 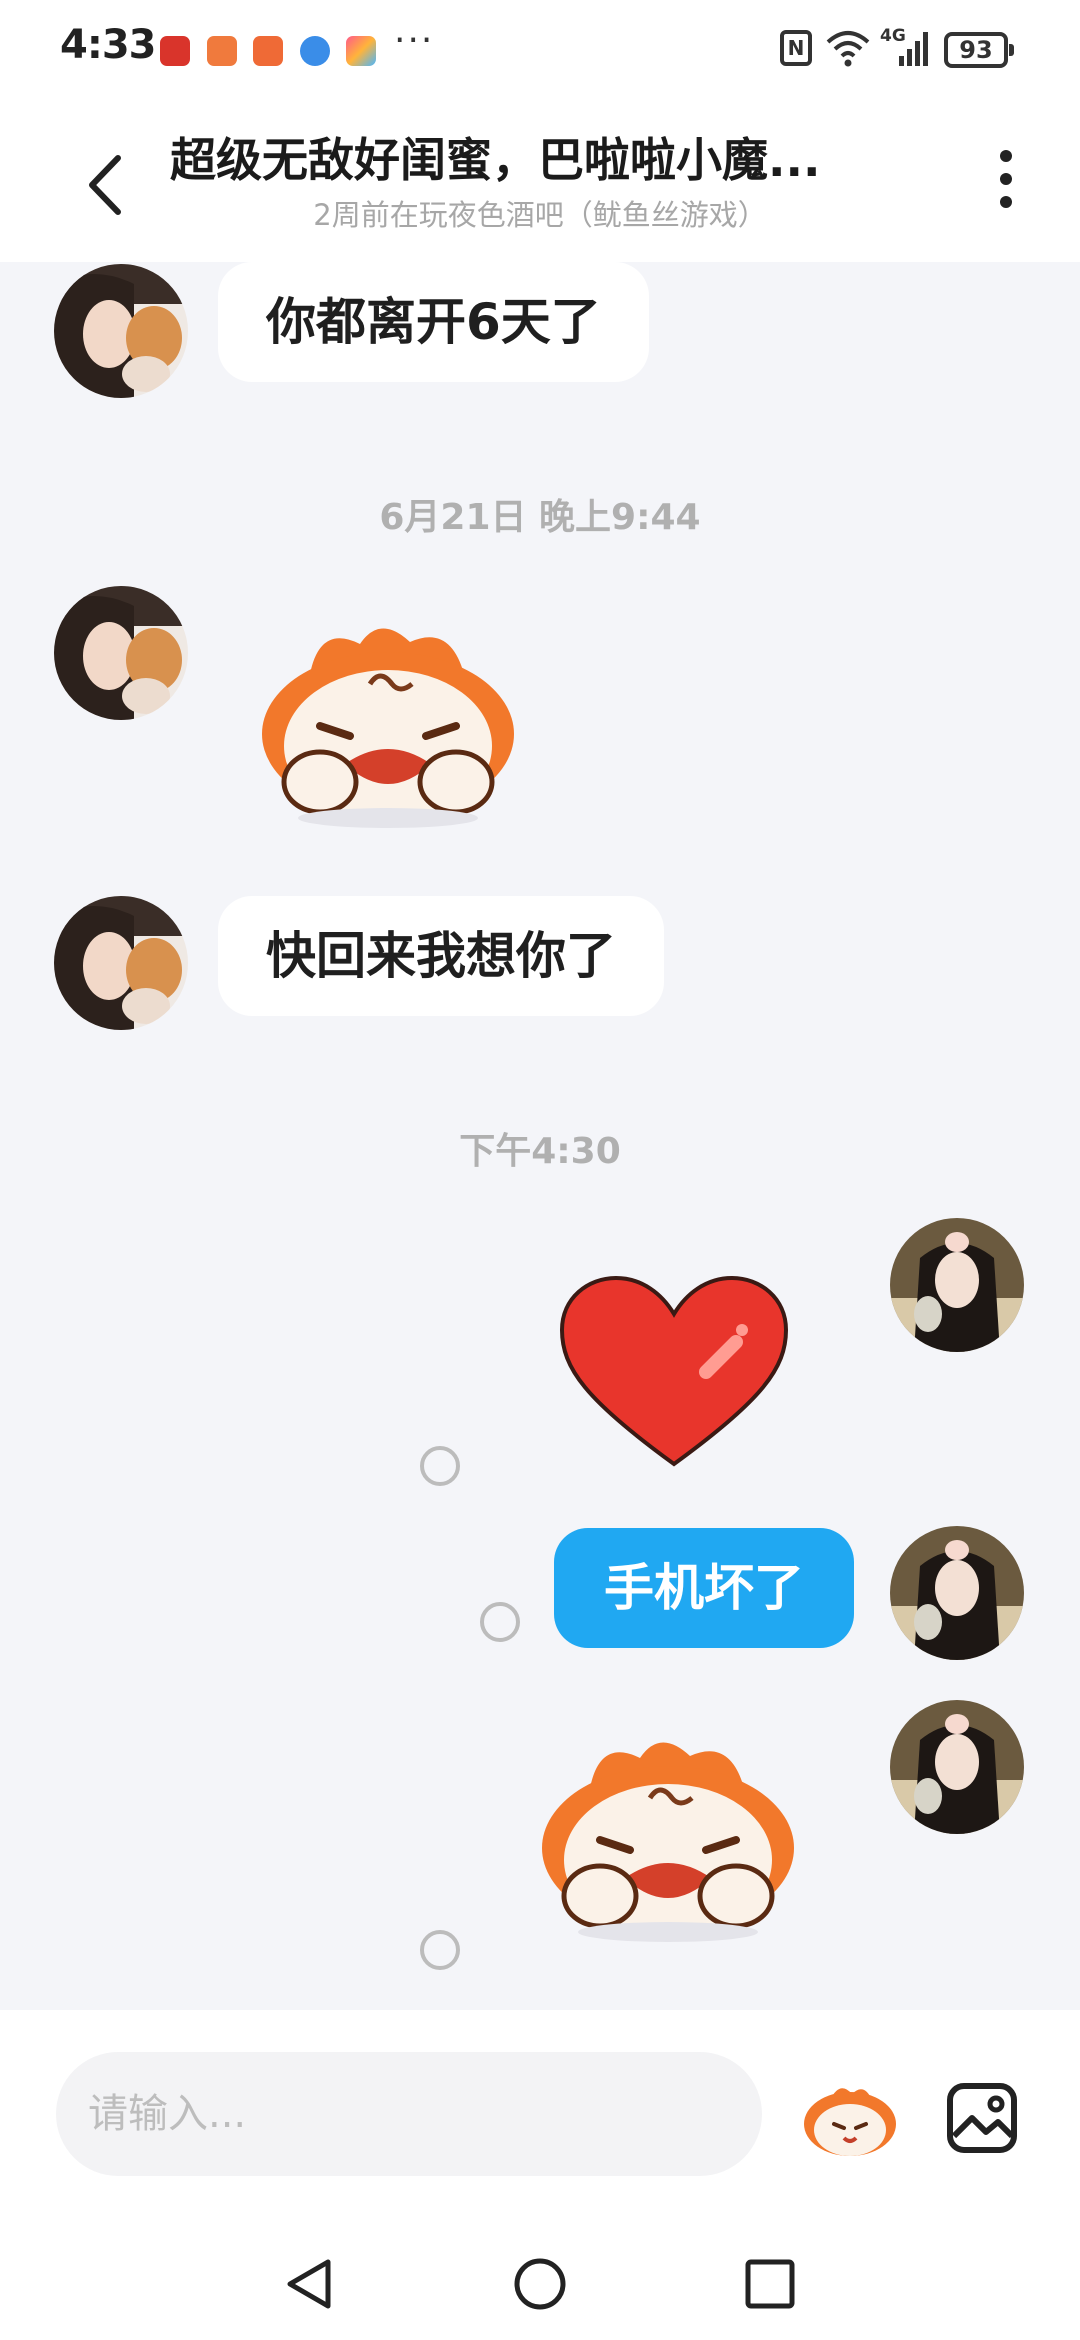 I want to click on image-icon, so click(x=982, y=2118).